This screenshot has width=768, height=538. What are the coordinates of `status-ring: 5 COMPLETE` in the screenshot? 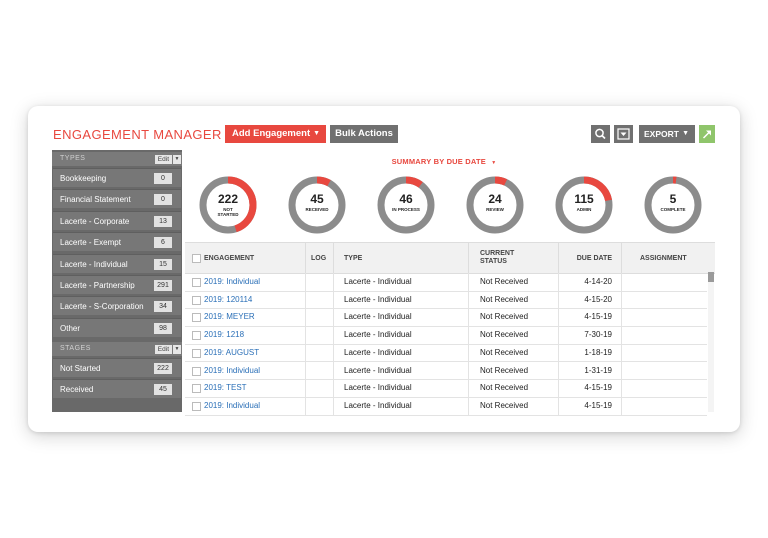 It's located at (673, 205).